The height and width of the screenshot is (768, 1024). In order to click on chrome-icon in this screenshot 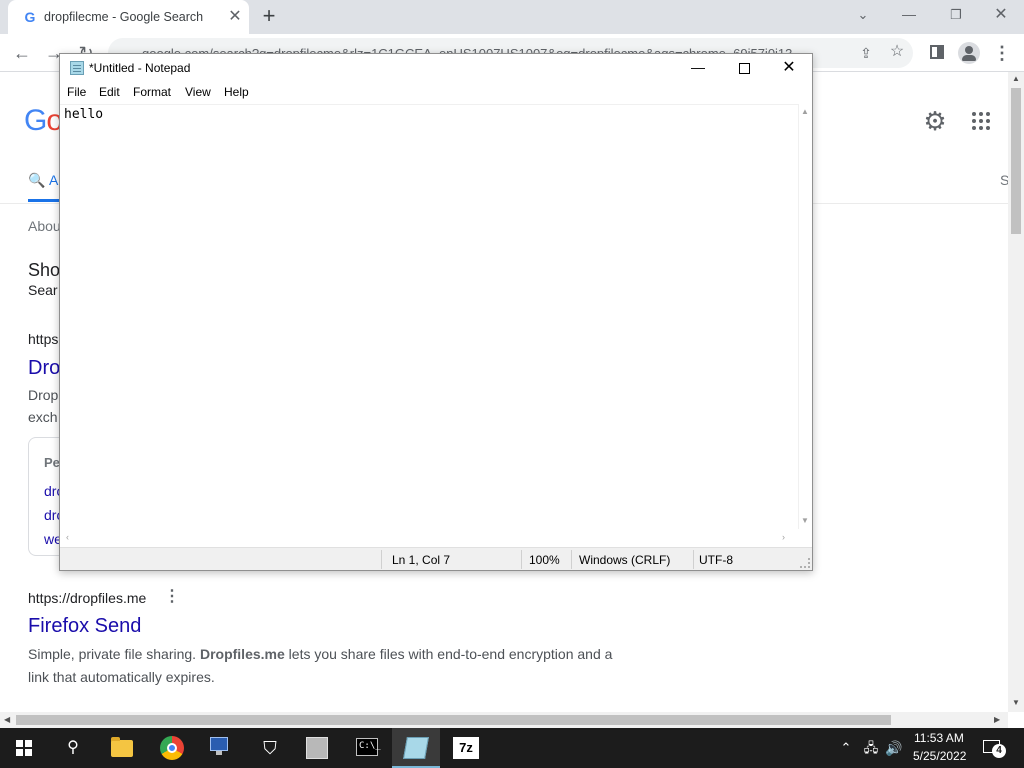, I will do `click(172, 748)`.